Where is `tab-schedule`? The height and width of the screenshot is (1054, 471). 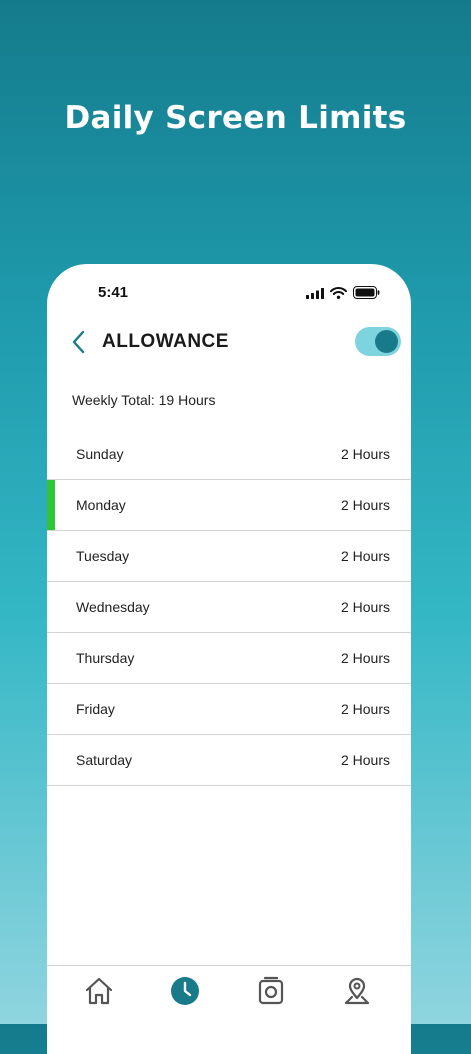 tab-schedule is located at coordinates (185, 993).